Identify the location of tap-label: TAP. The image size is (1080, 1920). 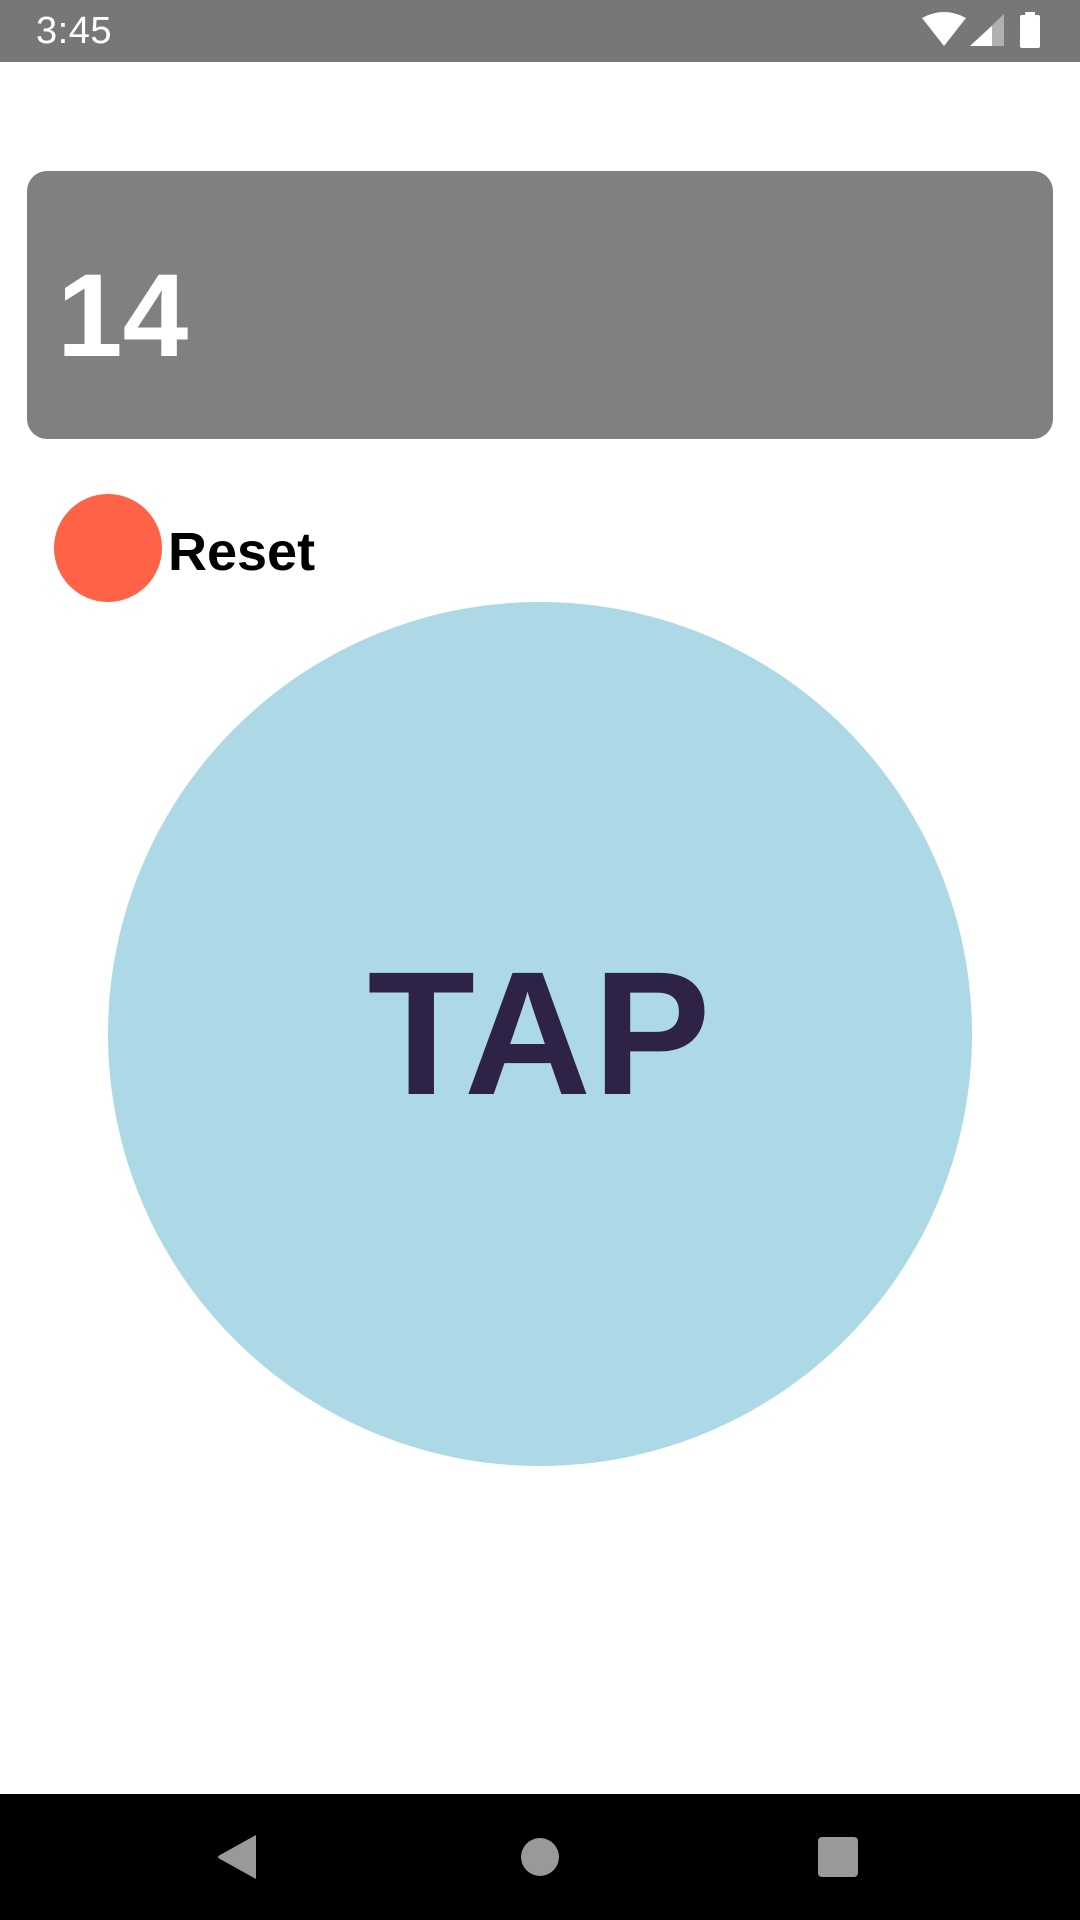
(540, 1034).